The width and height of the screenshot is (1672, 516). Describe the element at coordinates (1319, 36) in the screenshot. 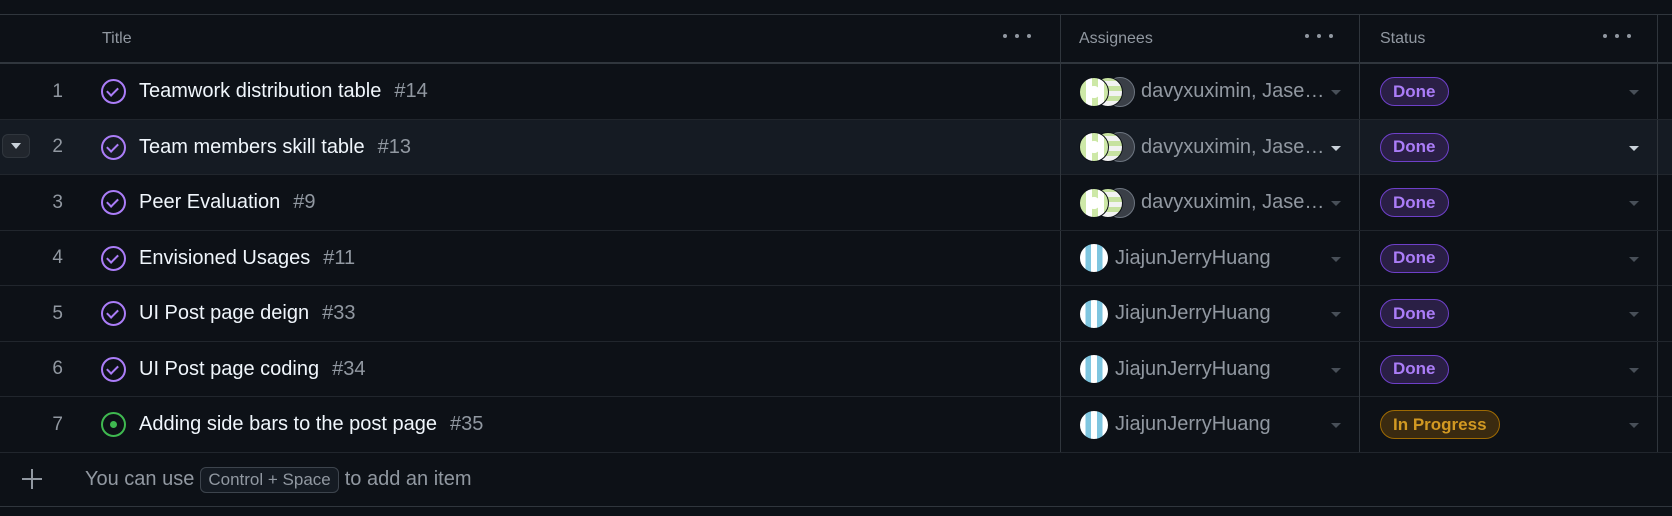

I see `assignees-column-menu-icon` at that location.